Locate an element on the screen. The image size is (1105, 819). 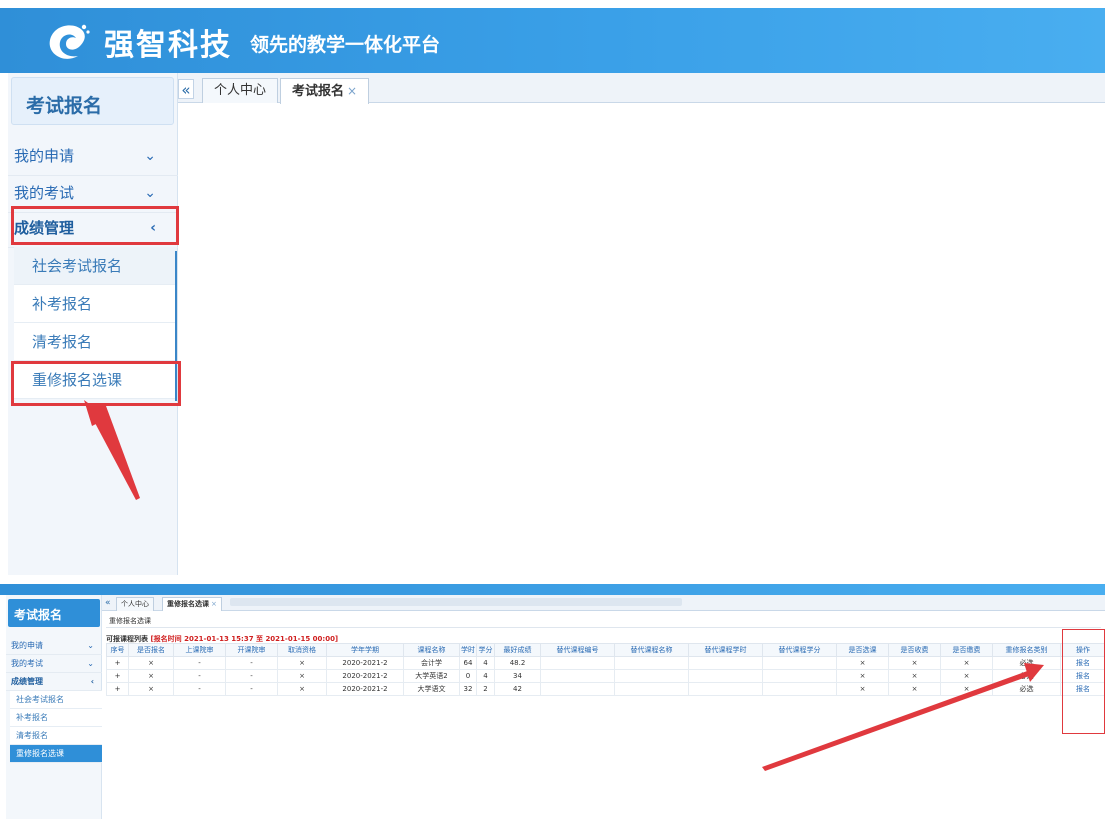
highlight-box-action-column is located at coordinates (1083, 681).